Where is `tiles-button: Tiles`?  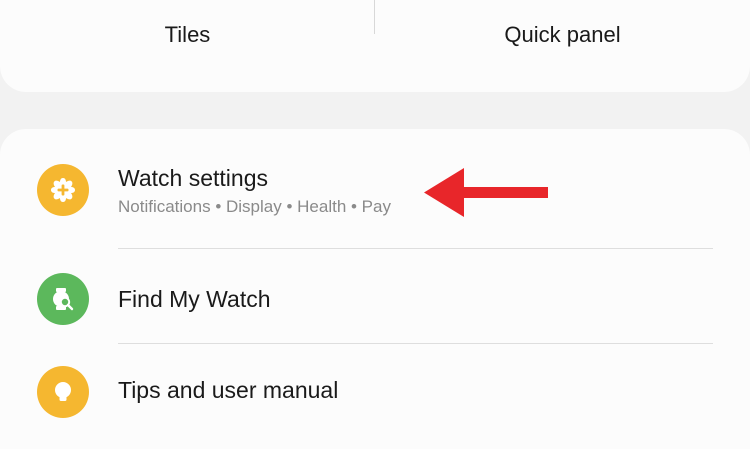 tiles-button: Tiles is located at coordinates (187, 46).